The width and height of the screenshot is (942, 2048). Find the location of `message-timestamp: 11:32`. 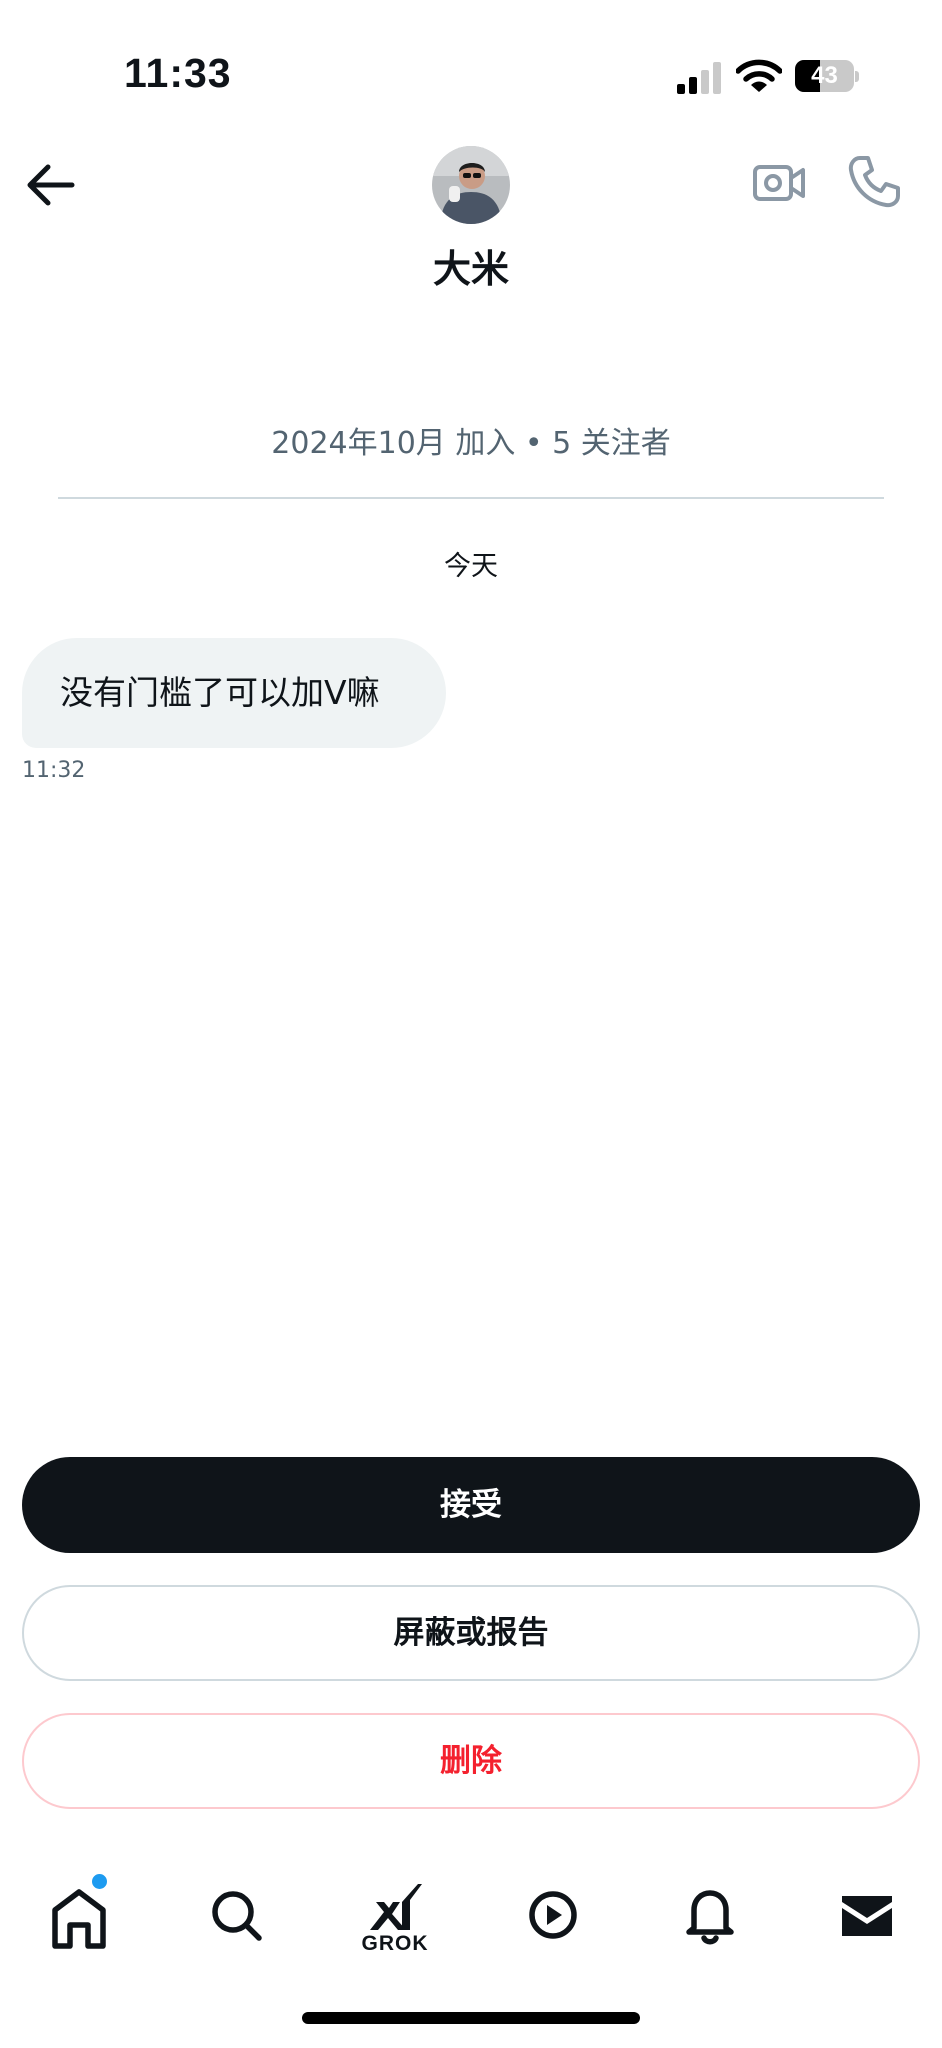

message-timestamp: 11:32 is located at coordinates (54, 770).